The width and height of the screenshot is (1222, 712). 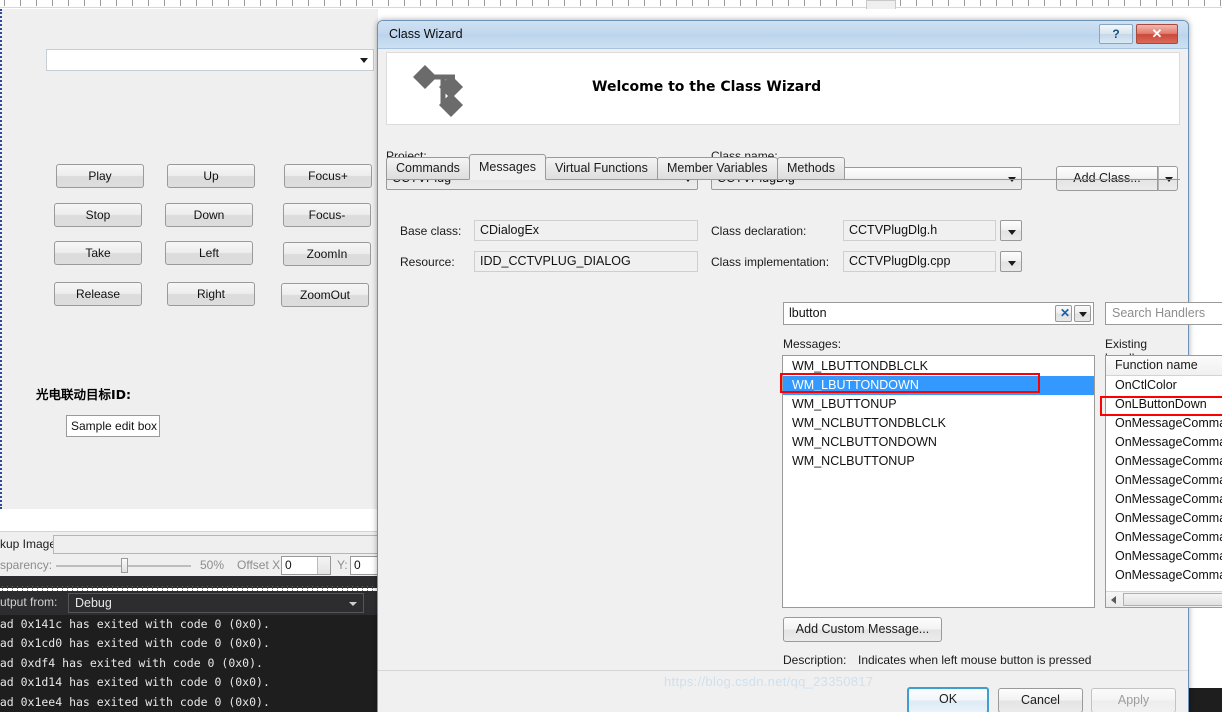 What do you see at coordinates (100, 176) in the screenshot?
I see `dialog-button-play: Play` at bounding box center [100, 176].